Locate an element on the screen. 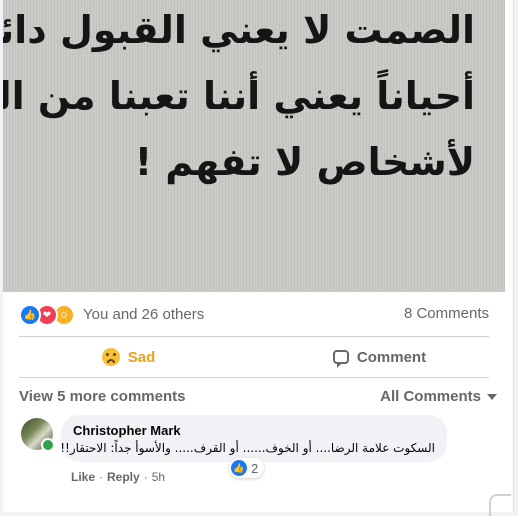 The height and width of the screenshot is (516, 518). comment-actions: Like · Reply · 5h is located at coordinates (118, 477).